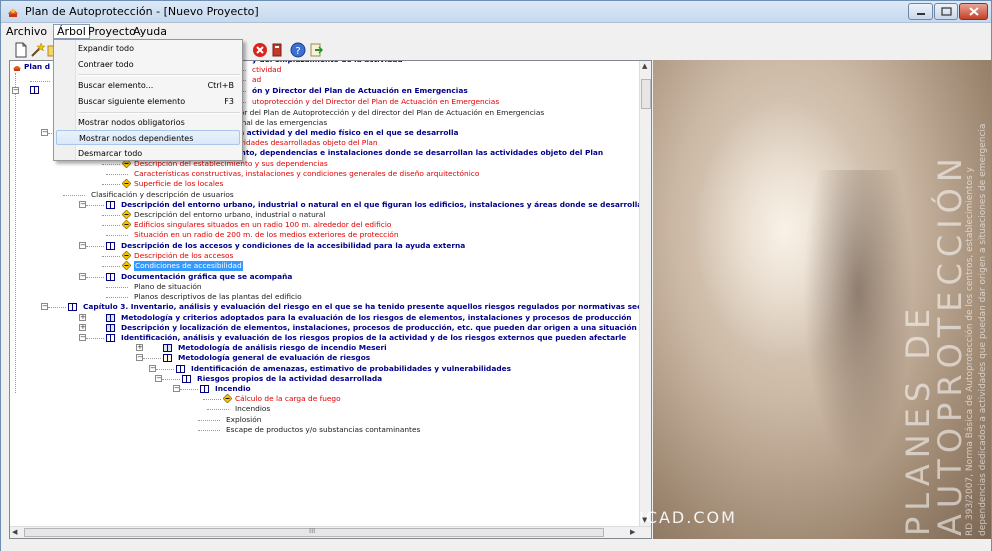 The width and height of the screenshot is (992, 551). What do you see at coordinates (159, 48) in the screenshot?
I see `menu-item-expandir: Expandir todo` at bounding box center [159, 48].